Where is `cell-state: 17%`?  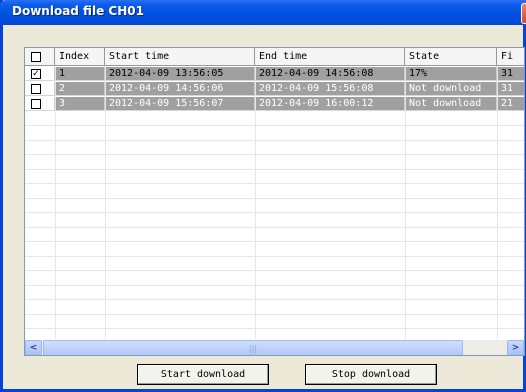 cell-state: 17% is located at coordinates (451, 73).